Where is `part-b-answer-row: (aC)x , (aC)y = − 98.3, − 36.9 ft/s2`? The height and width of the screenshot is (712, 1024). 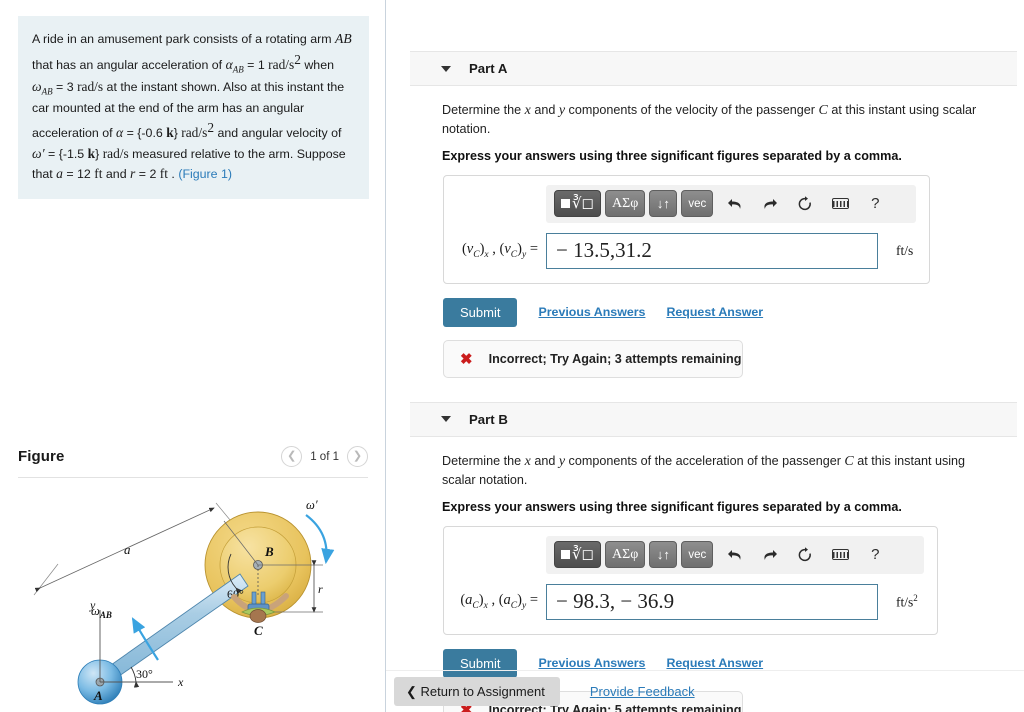 part-b-answer-row: (aC)x , (aC)y = − 98.3, − 36.9 ft/s2 is located at coordinates (690, 601).